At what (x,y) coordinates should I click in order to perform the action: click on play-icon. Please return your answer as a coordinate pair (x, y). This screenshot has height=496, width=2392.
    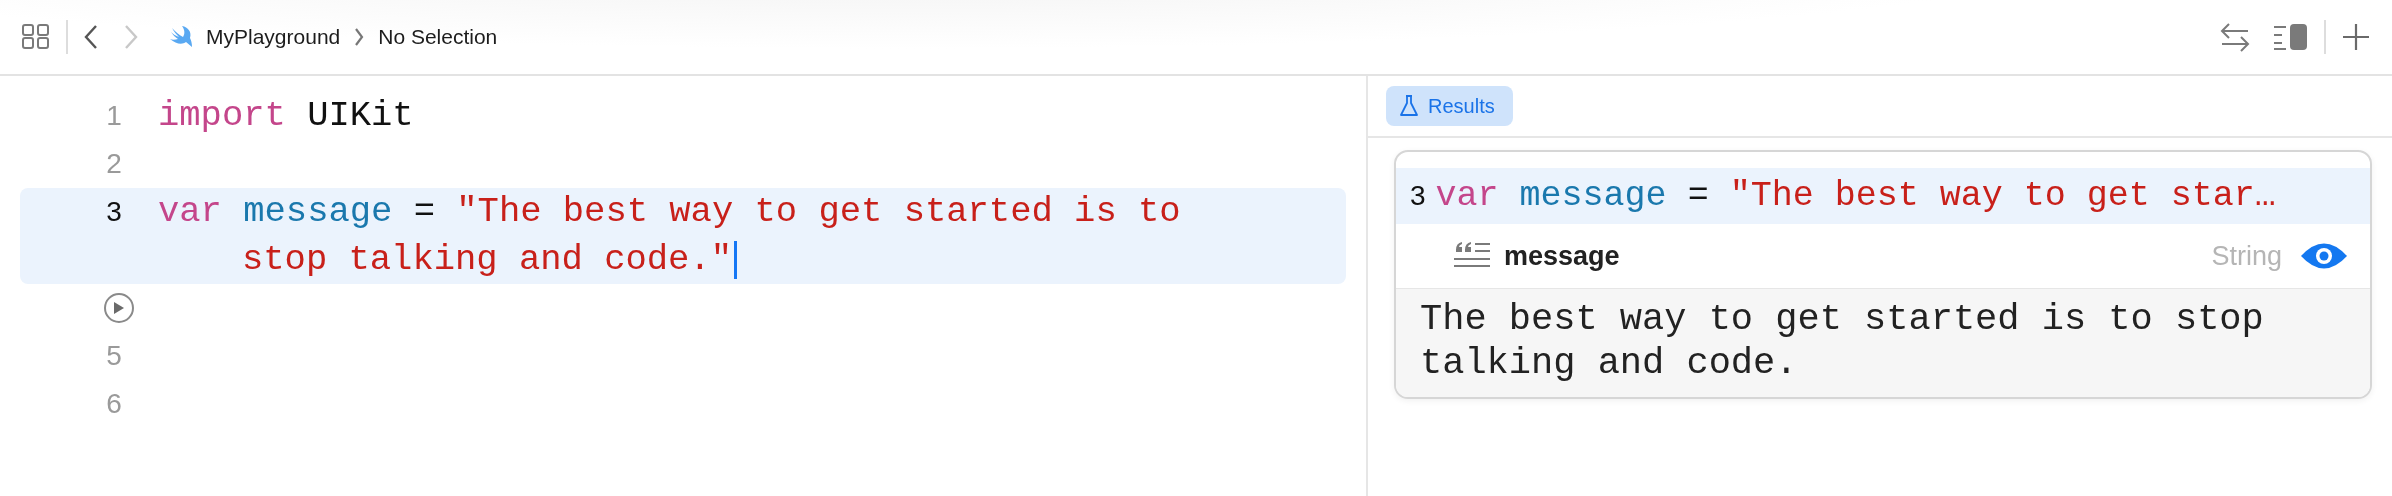
    Looking at the image, I should click on (119, 308).